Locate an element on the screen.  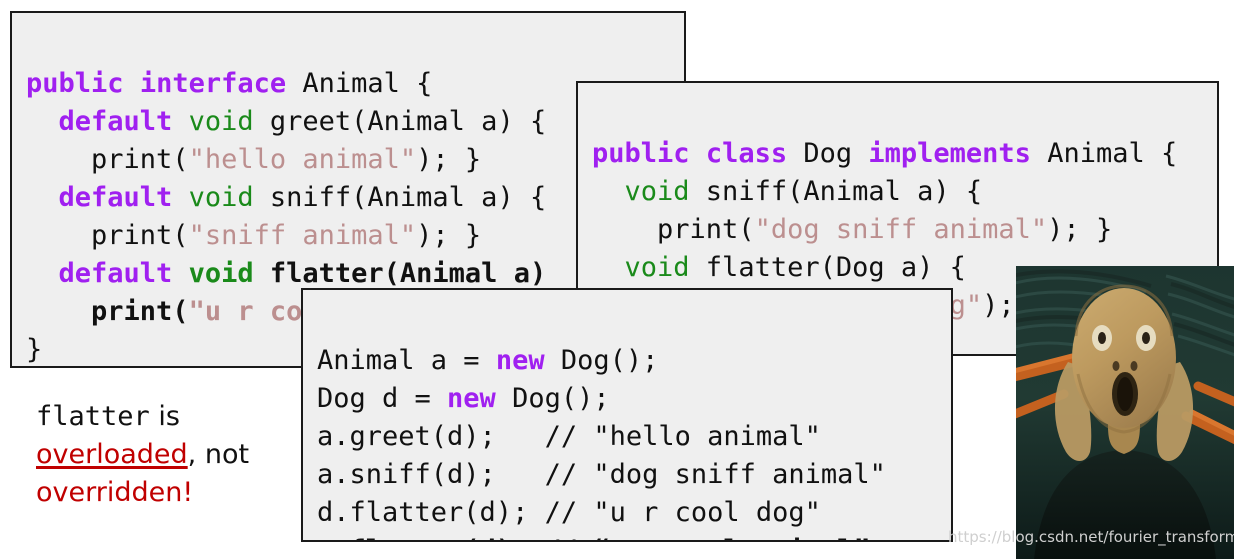
code-token: Animal a = is located at coordinates (406, 360).